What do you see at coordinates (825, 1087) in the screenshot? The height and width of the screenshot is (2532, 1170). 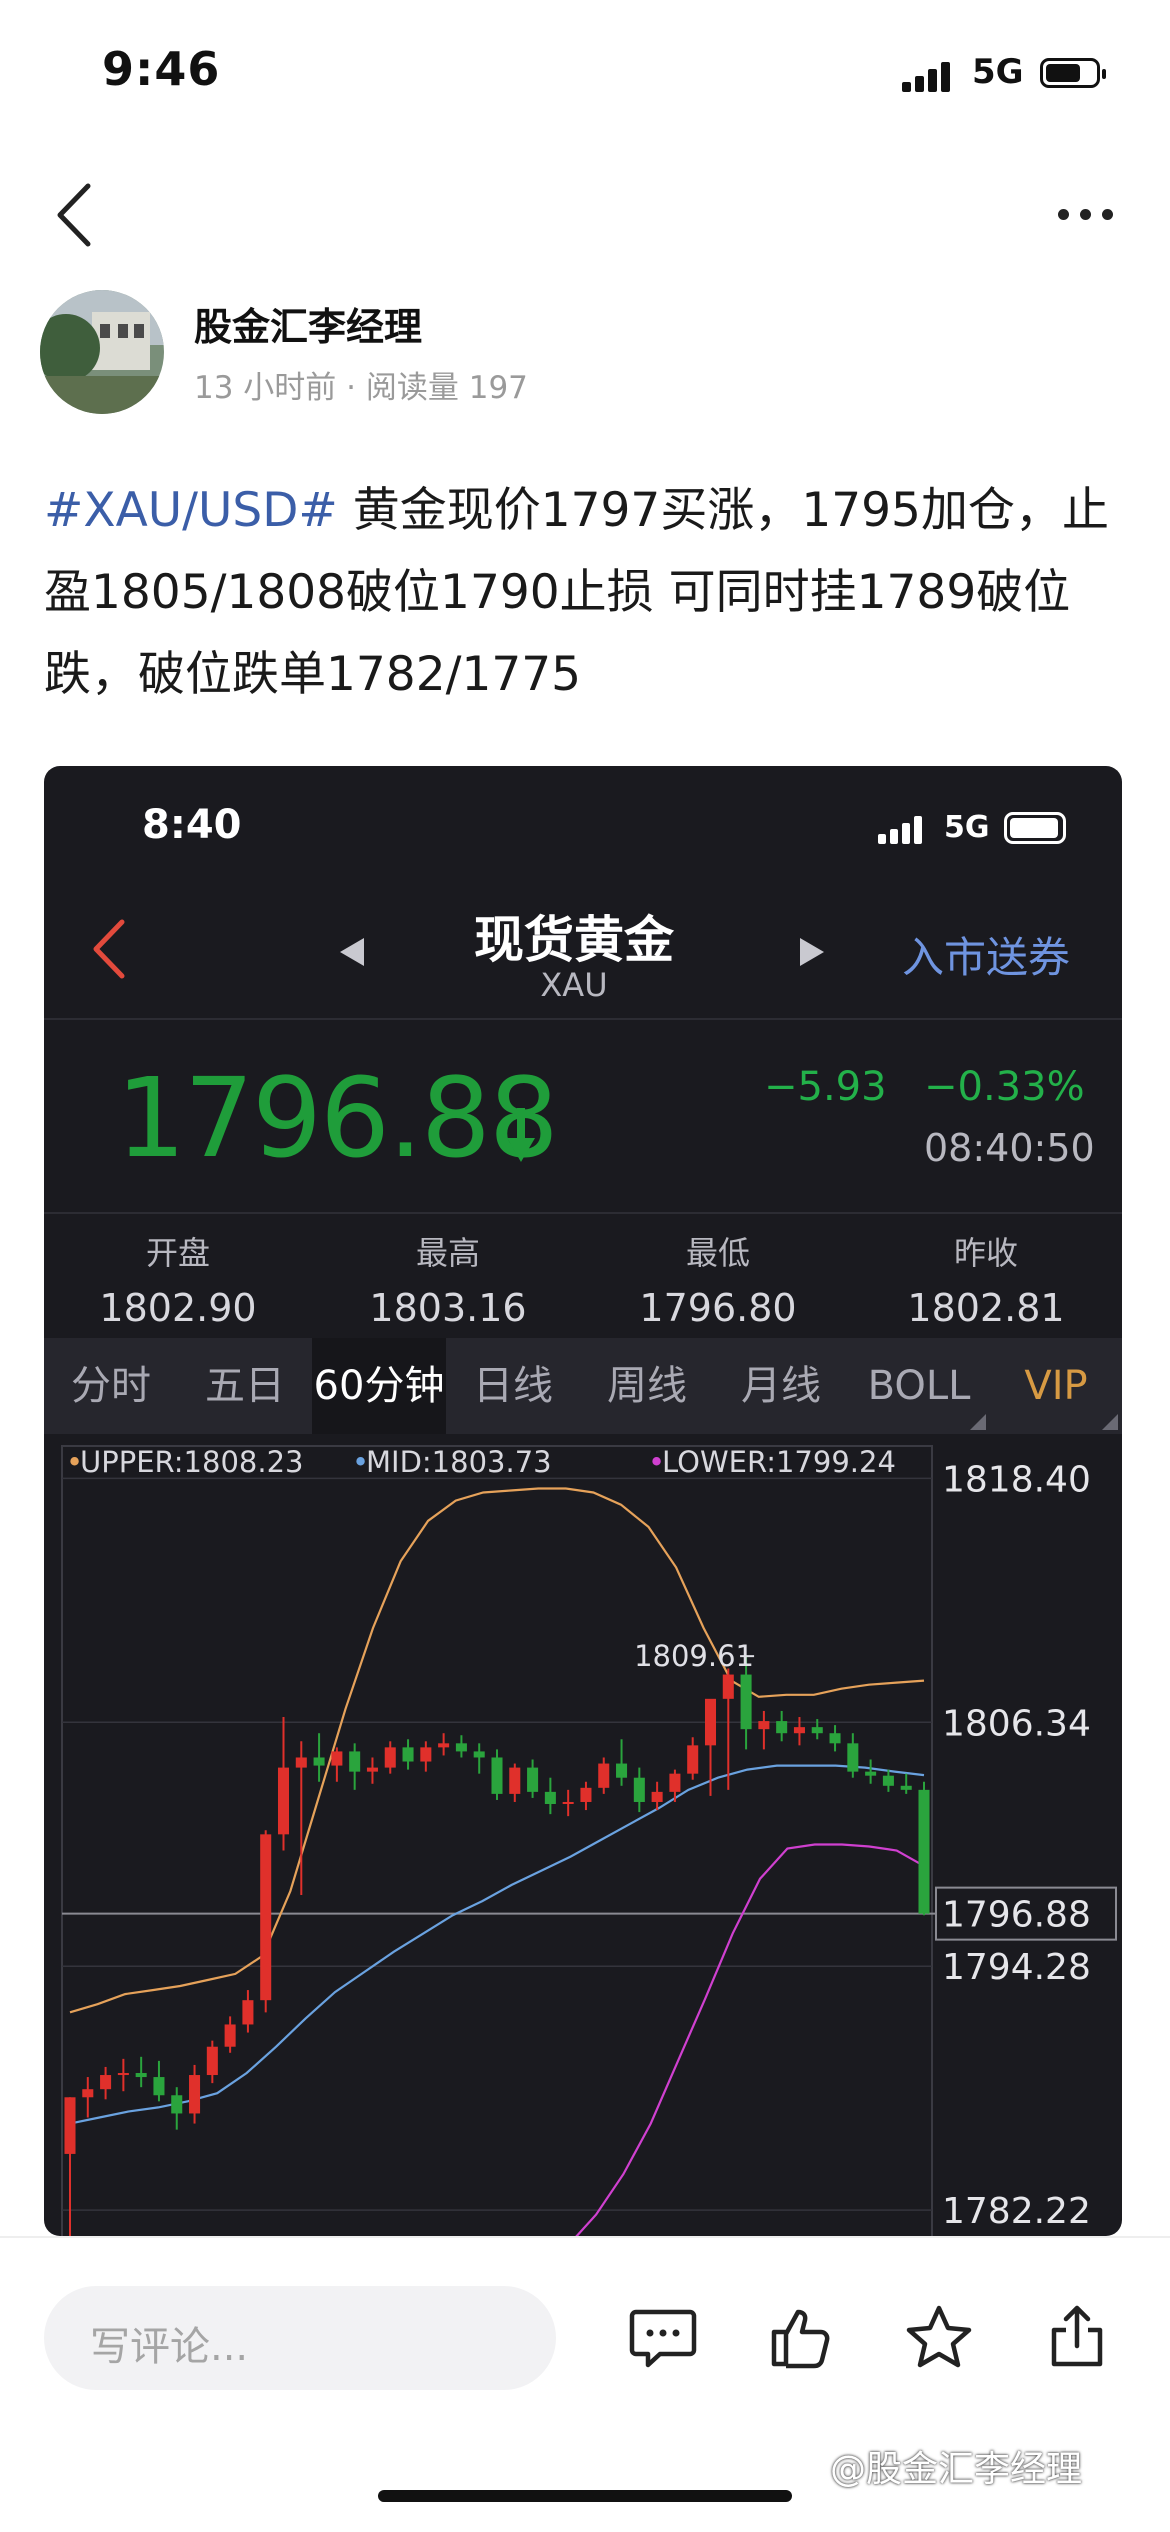 I see `embed-change: −5.93` at bounding box center [825, 1087].